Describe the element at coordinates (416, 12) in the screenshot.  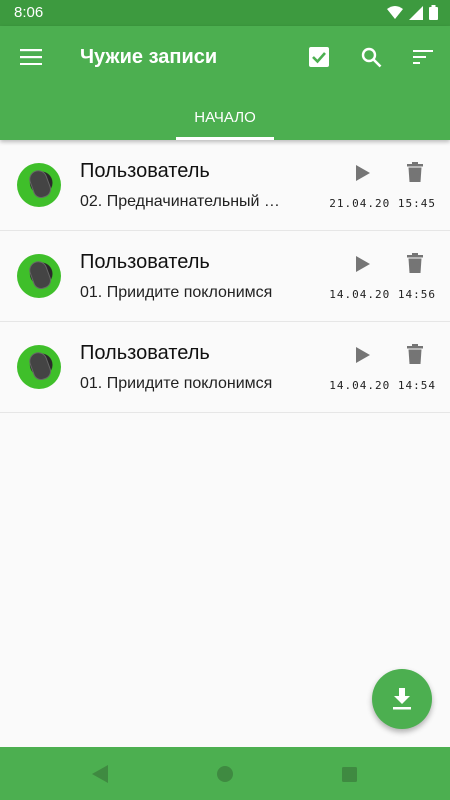
I see `signal-icon` at that location.